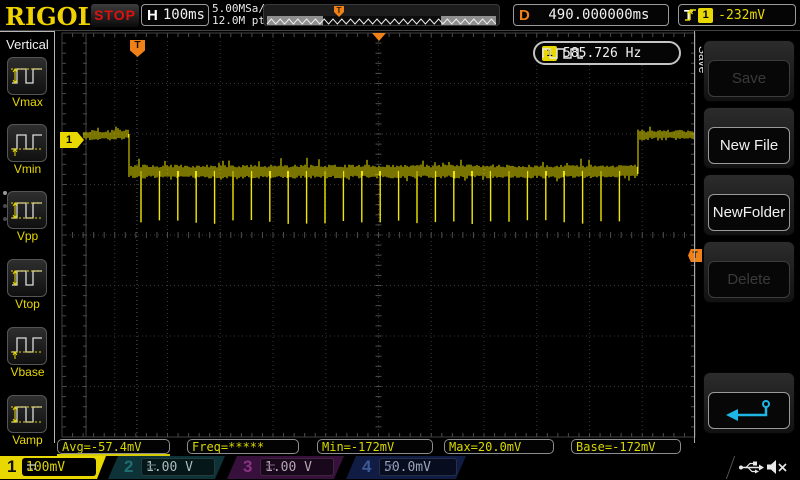 The height and width of the screenshot is (480, 800). I want to click on menu-save-button: Save, so click(749, 71).